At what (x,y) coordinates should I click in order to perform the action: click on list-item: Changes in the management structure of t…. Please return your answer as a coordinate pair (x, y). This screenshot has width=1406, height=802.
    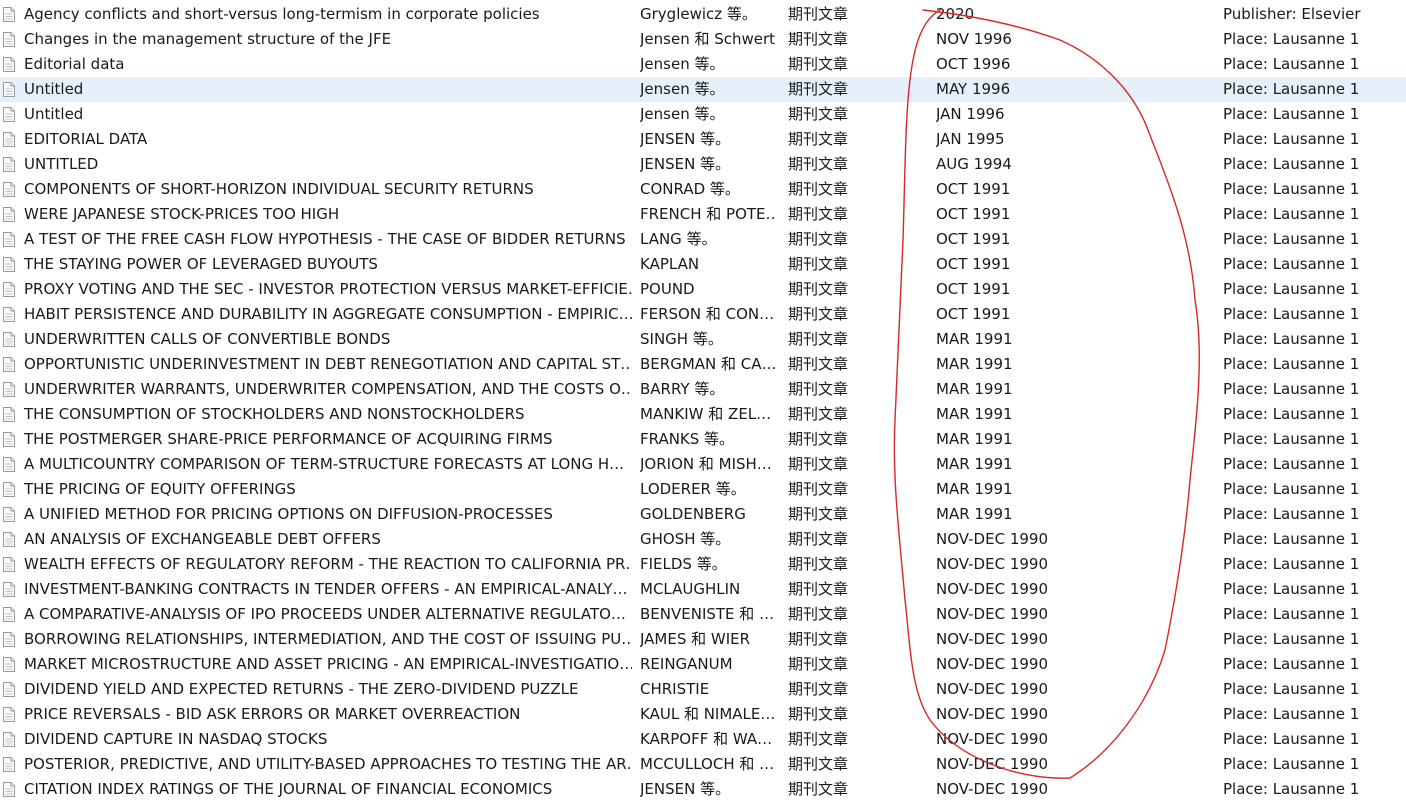
    Looking at the image, I should click on (703, 39).